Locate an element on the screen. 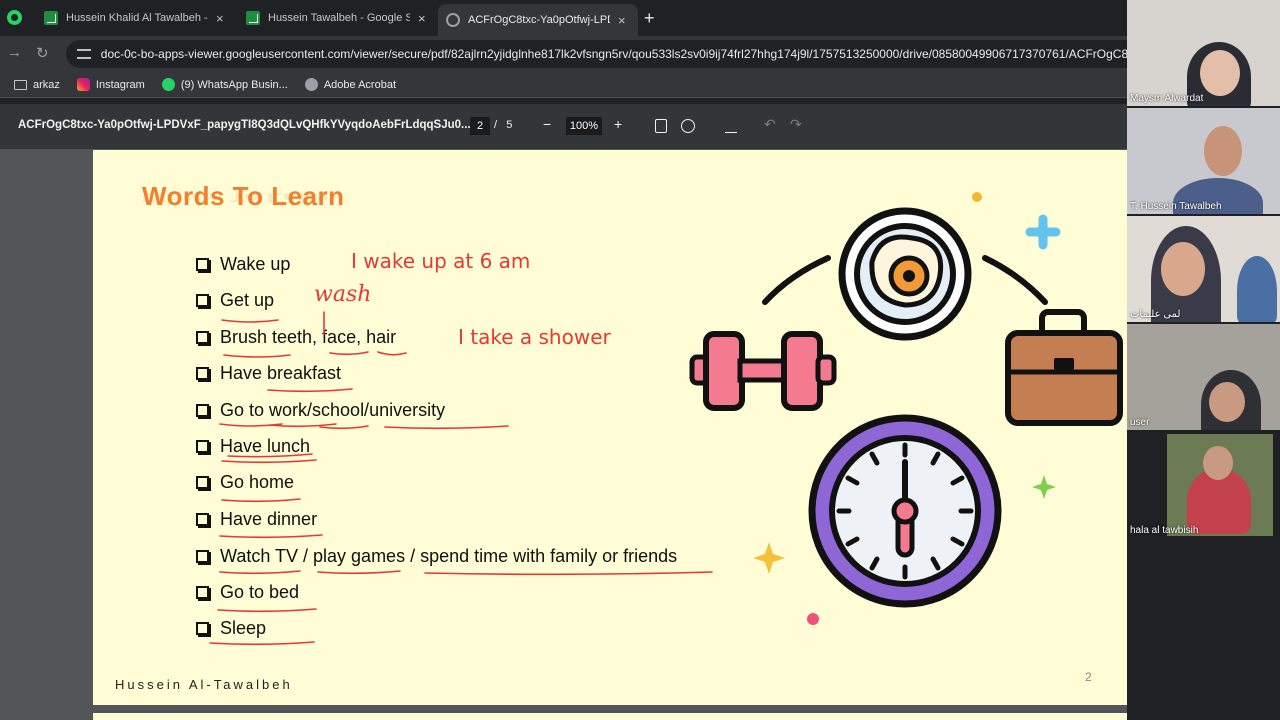 Image resolution: width=1280 pixels, height=720 pixels. word-label: Go home is located at coordinates (257, 481).